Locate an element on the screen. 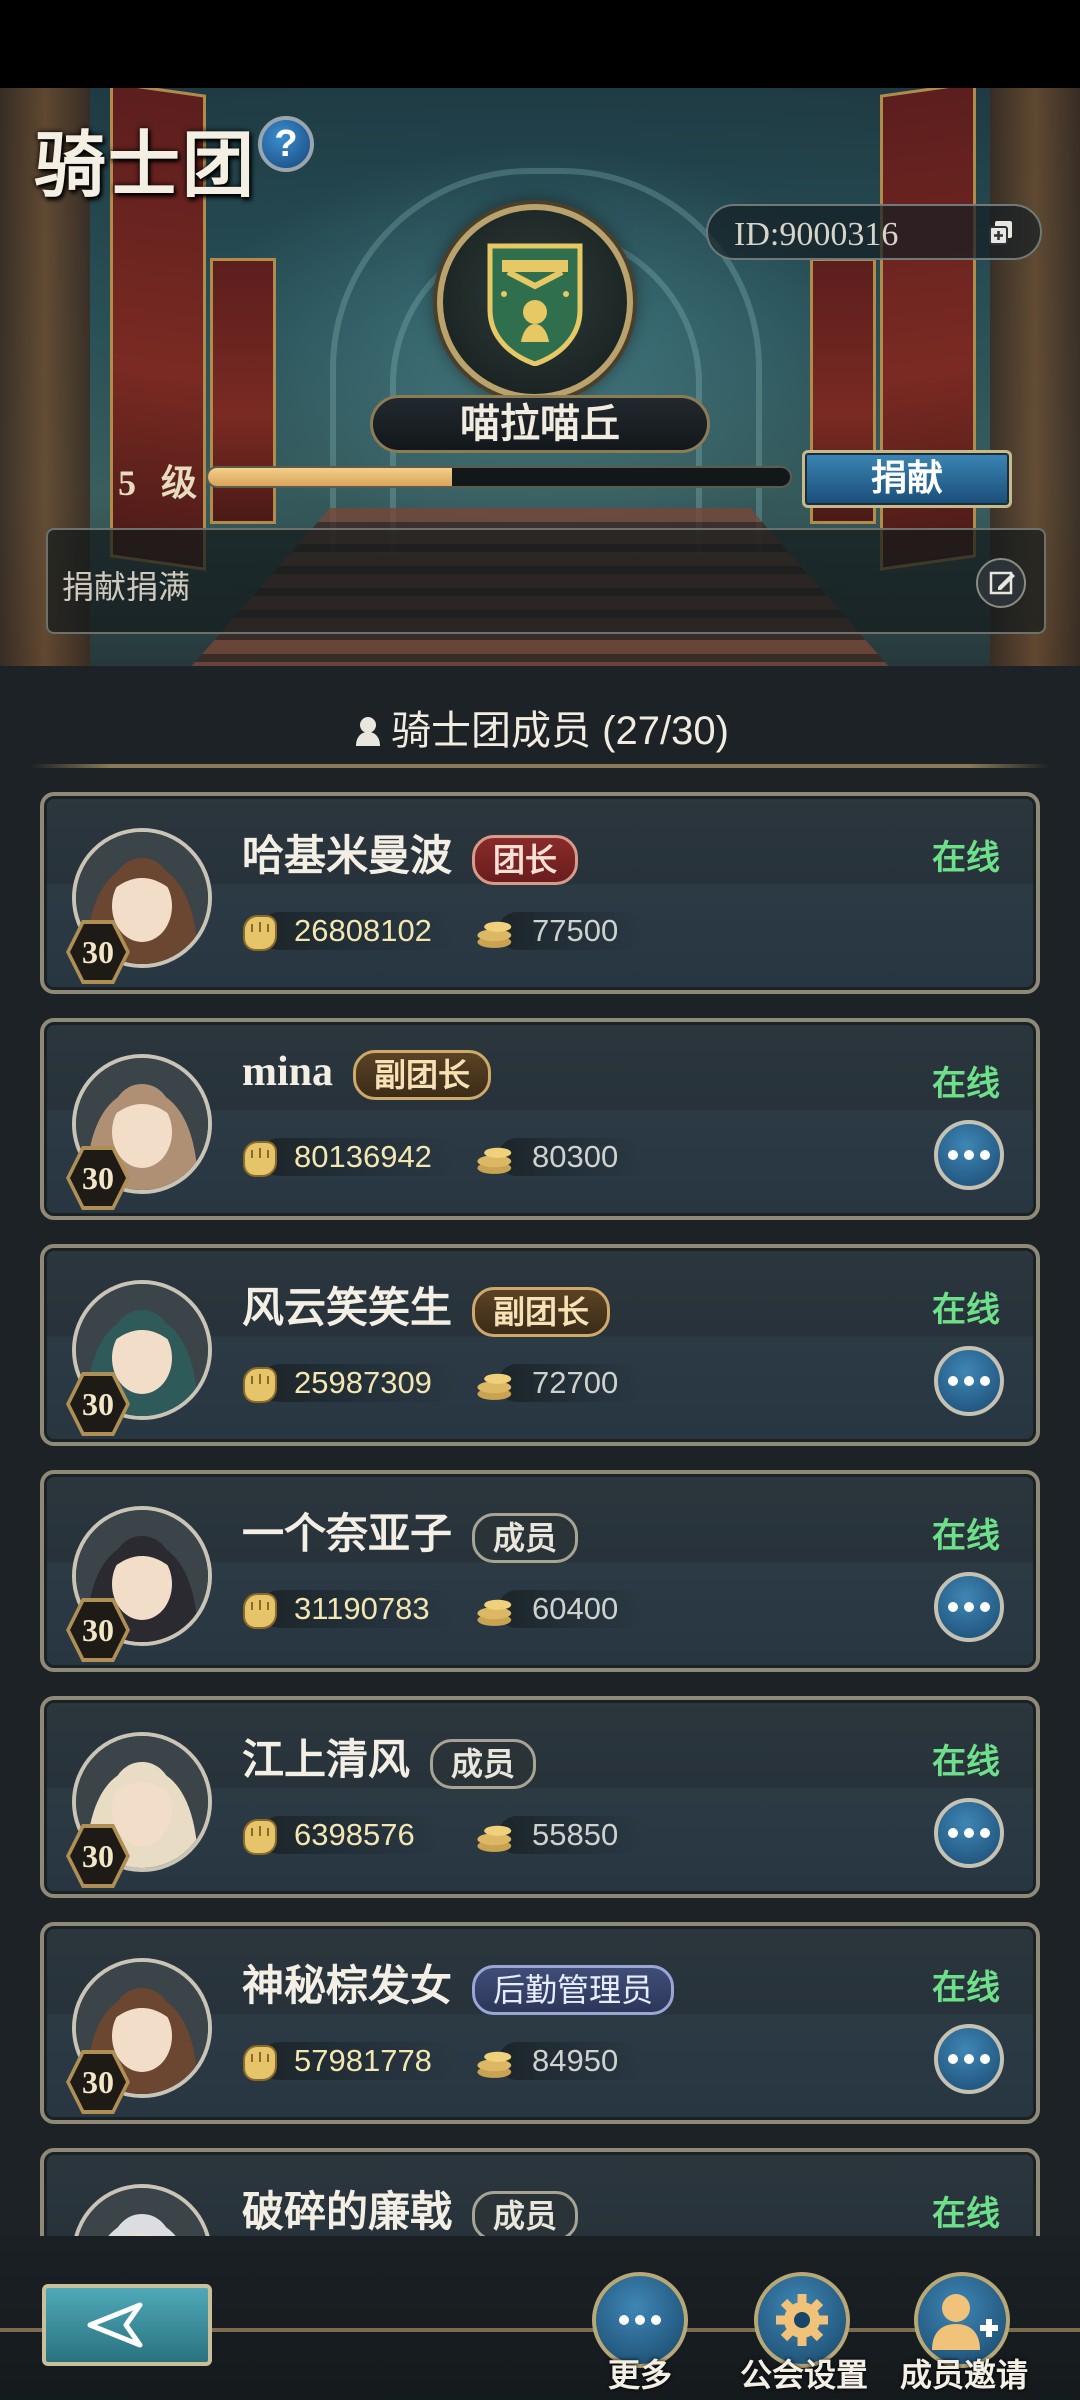 This screenshot has width=1080, height=2400. coin-stat: 60400 is located at coordinates (574, 1609).